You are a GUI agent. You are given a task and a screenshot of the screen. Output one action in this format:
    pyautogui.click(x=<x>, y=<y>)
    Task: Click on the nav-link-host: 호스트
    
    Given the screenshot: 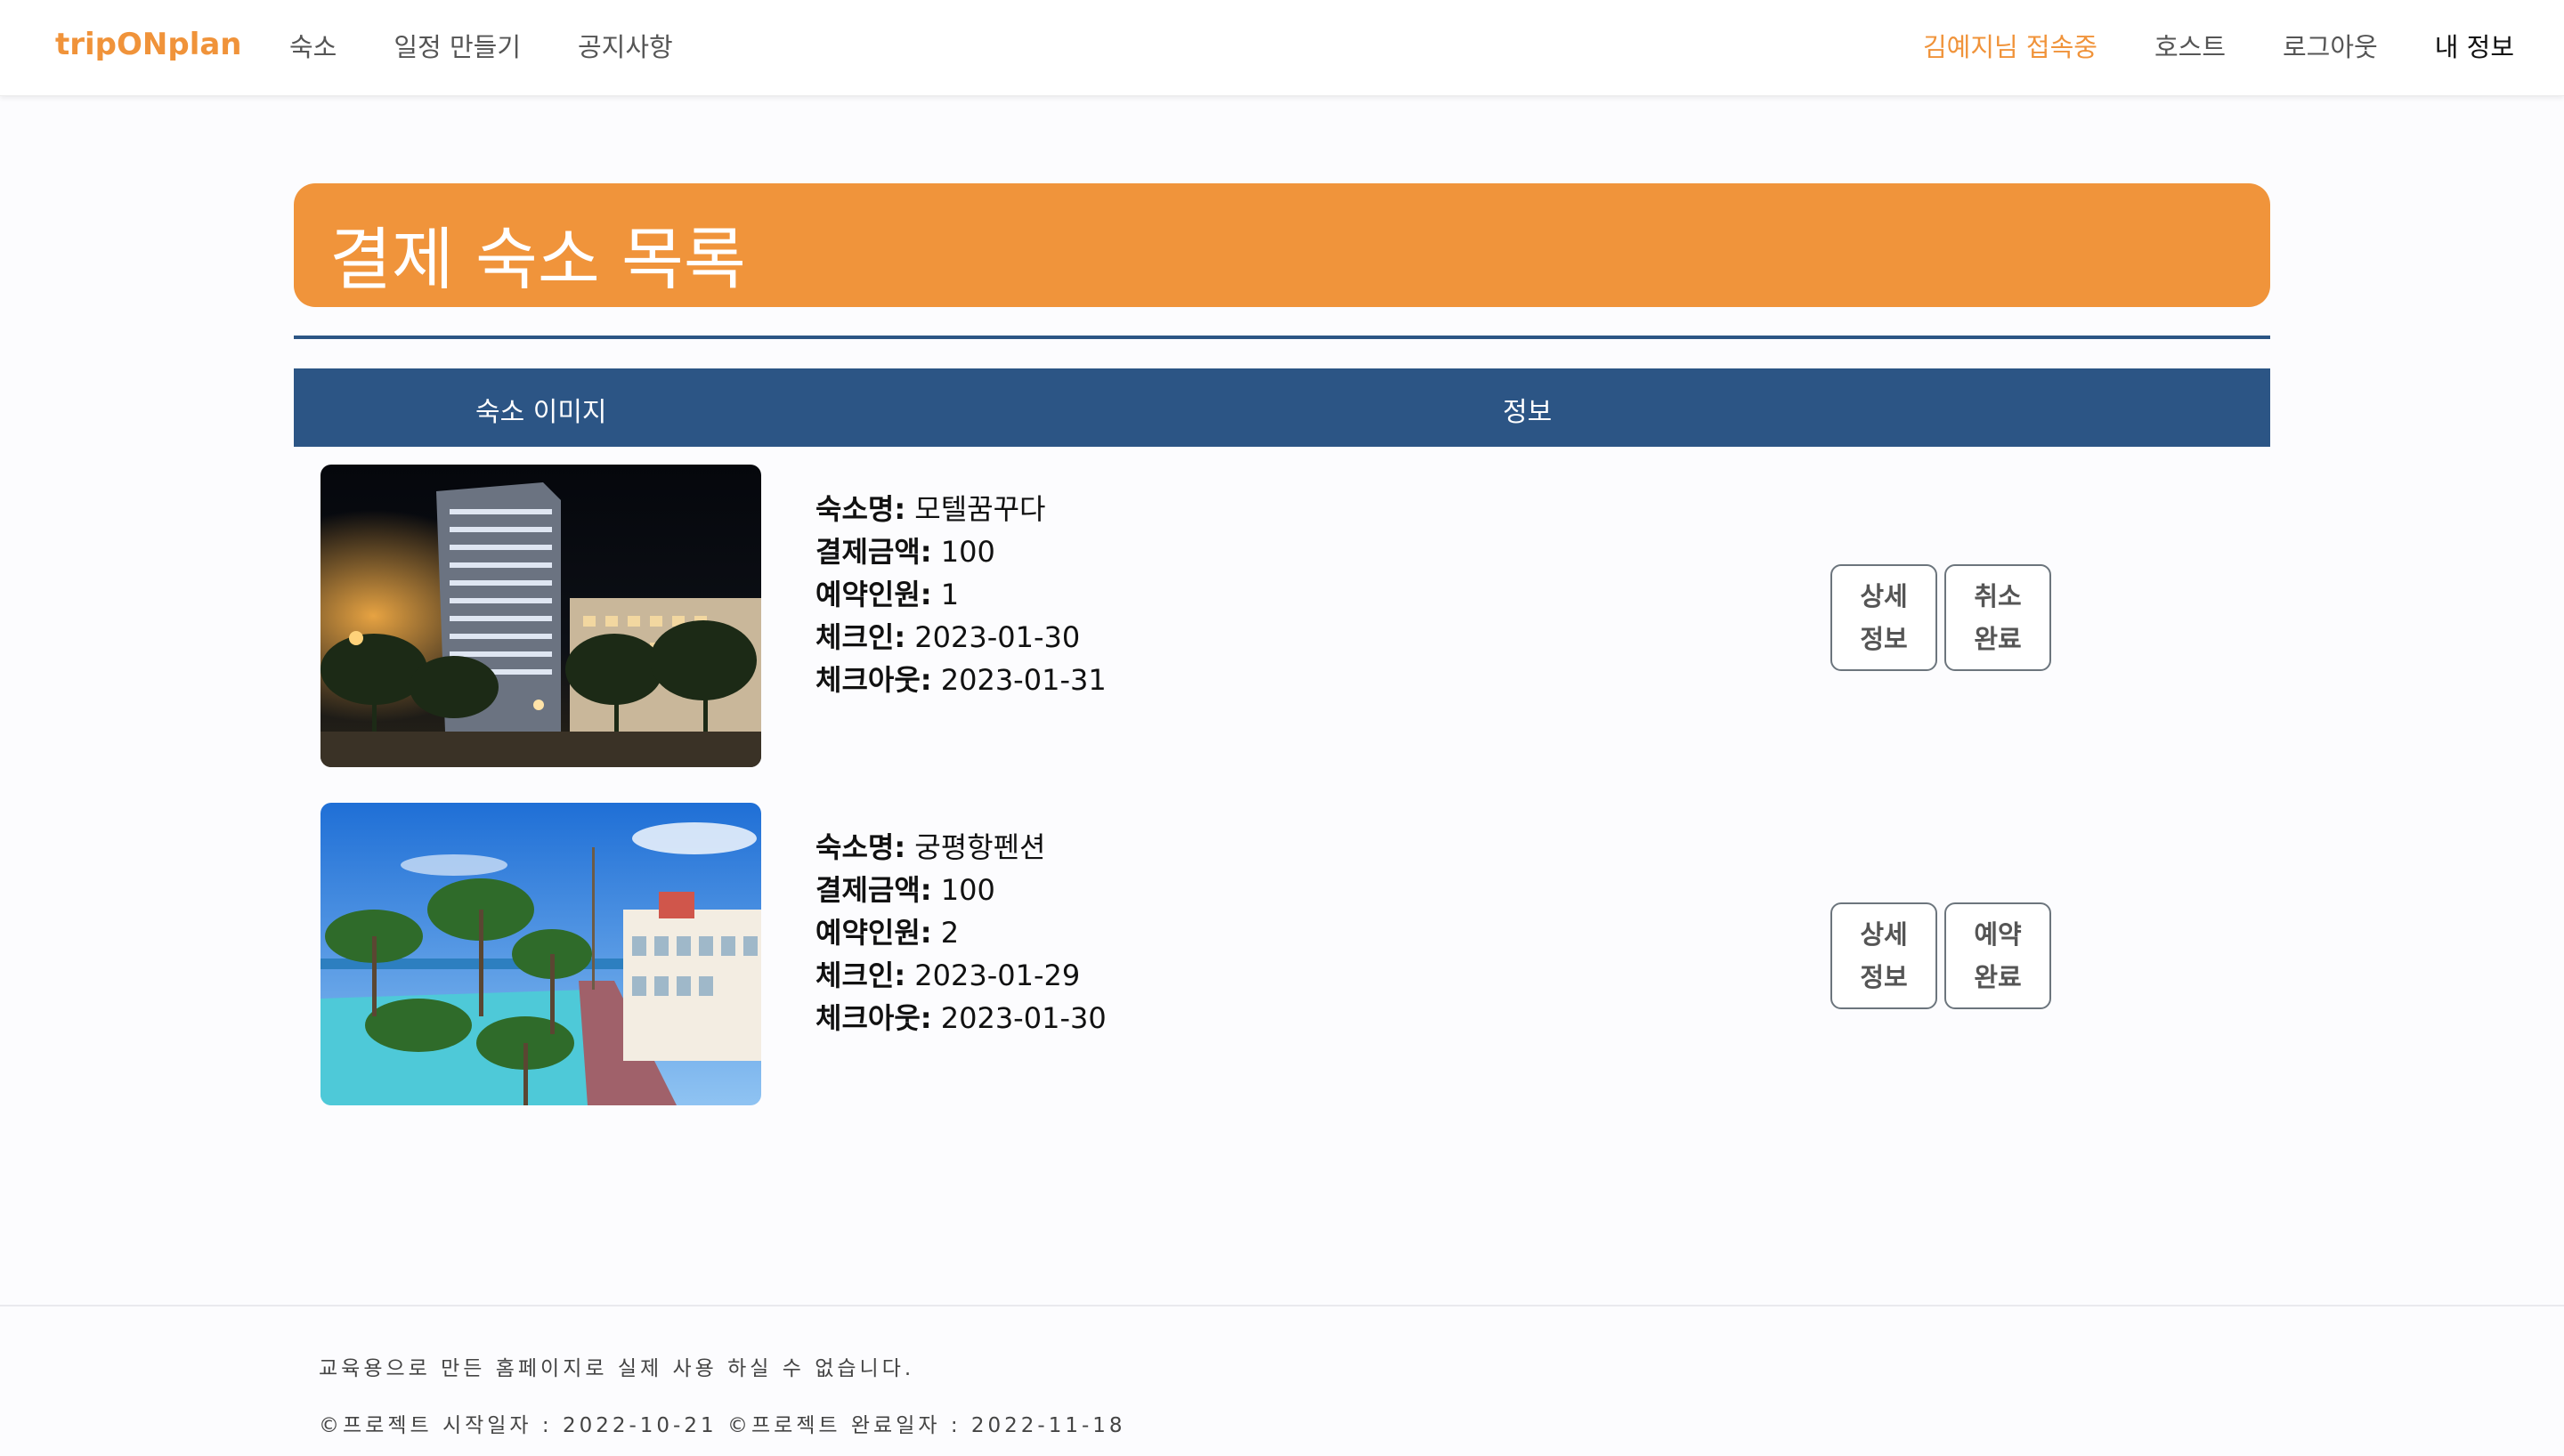 What is the action you would take?
    pyautogui.click(x=2190, y=45)
    